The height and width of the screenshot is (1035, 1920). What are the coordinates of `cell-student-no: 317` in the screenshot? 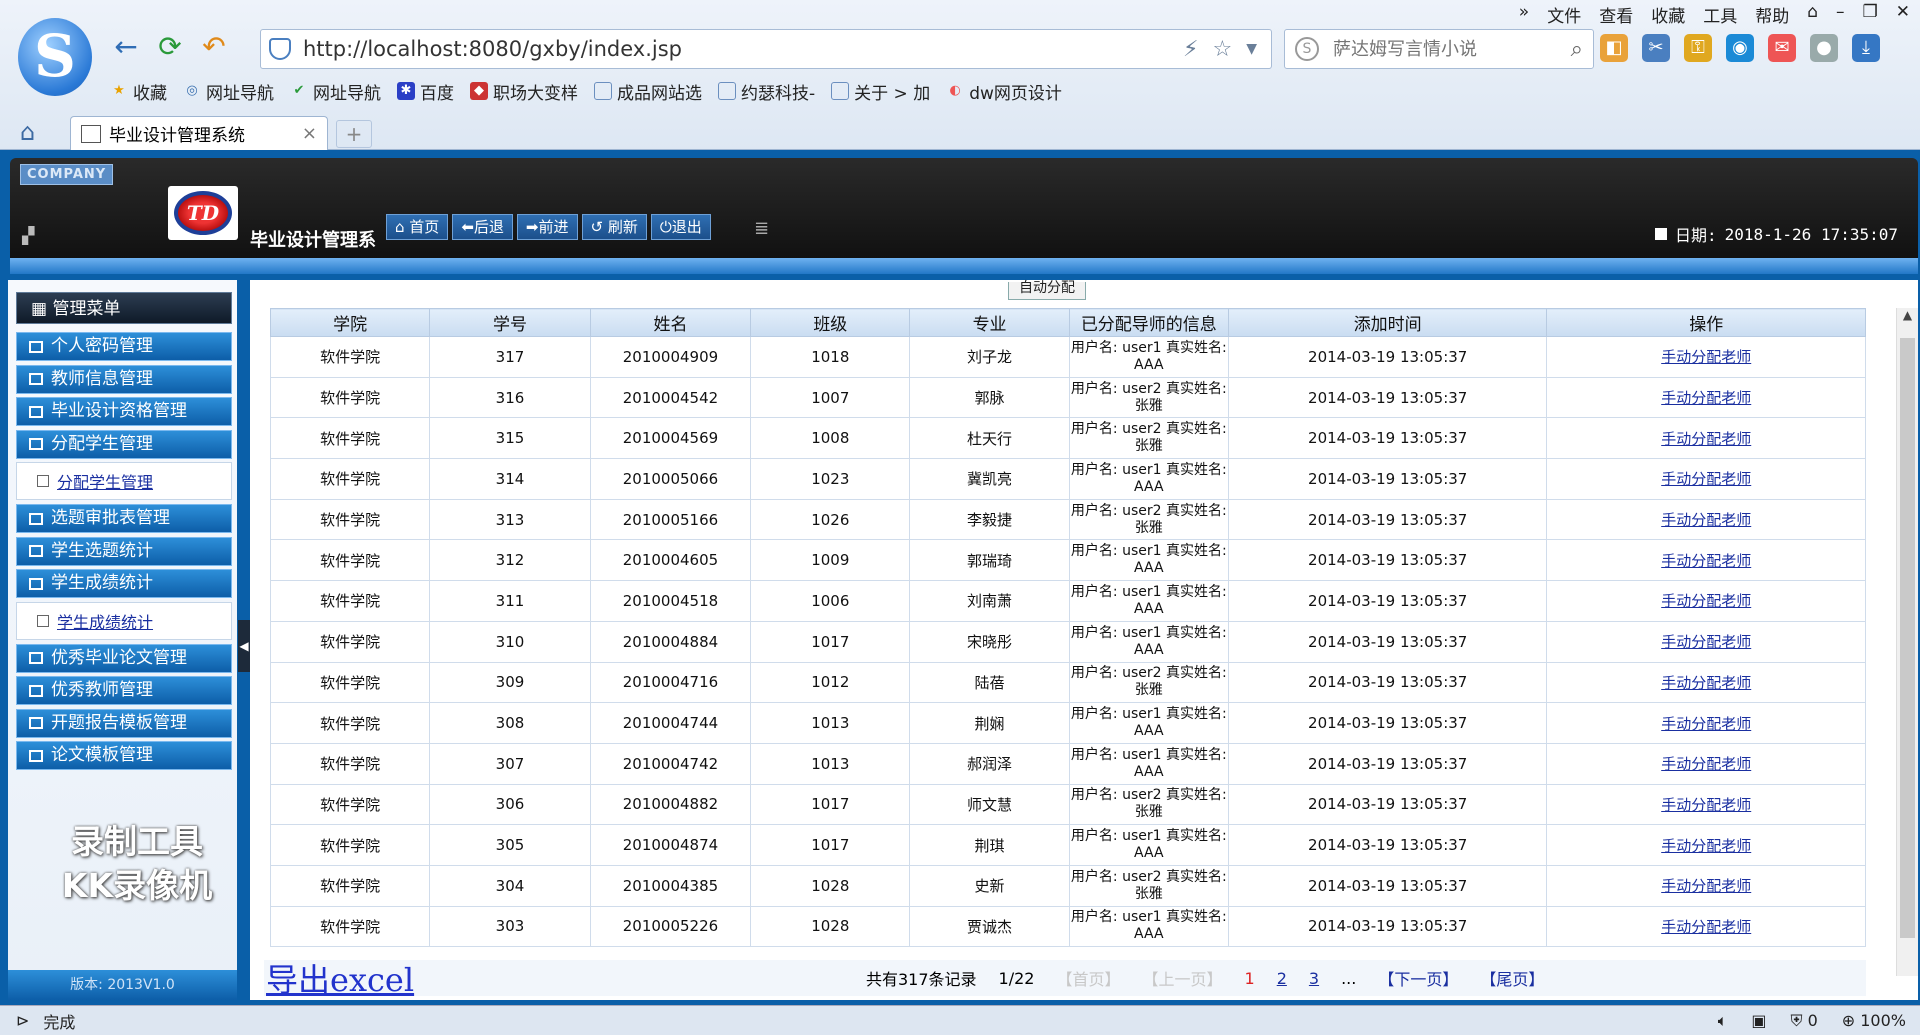 It's located at (510, 357).